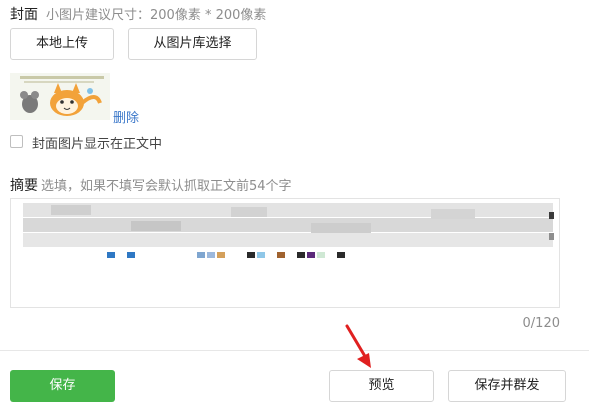  What do you see at coordinates (288, 230) in the screenshot?
I see `blurred-text-content` at bounding box center [288, 230].